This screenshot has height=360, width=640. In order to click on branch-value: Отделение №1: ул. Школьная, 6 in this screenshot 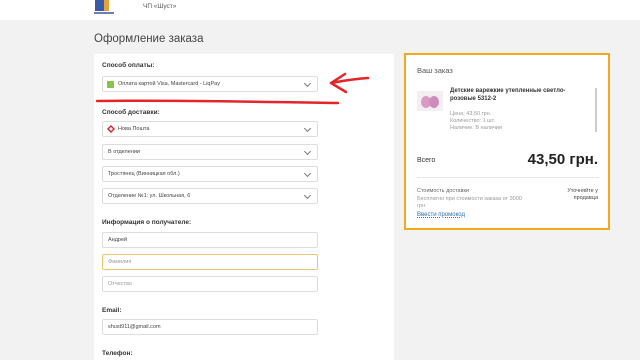, I will do `click(149, 196)`.